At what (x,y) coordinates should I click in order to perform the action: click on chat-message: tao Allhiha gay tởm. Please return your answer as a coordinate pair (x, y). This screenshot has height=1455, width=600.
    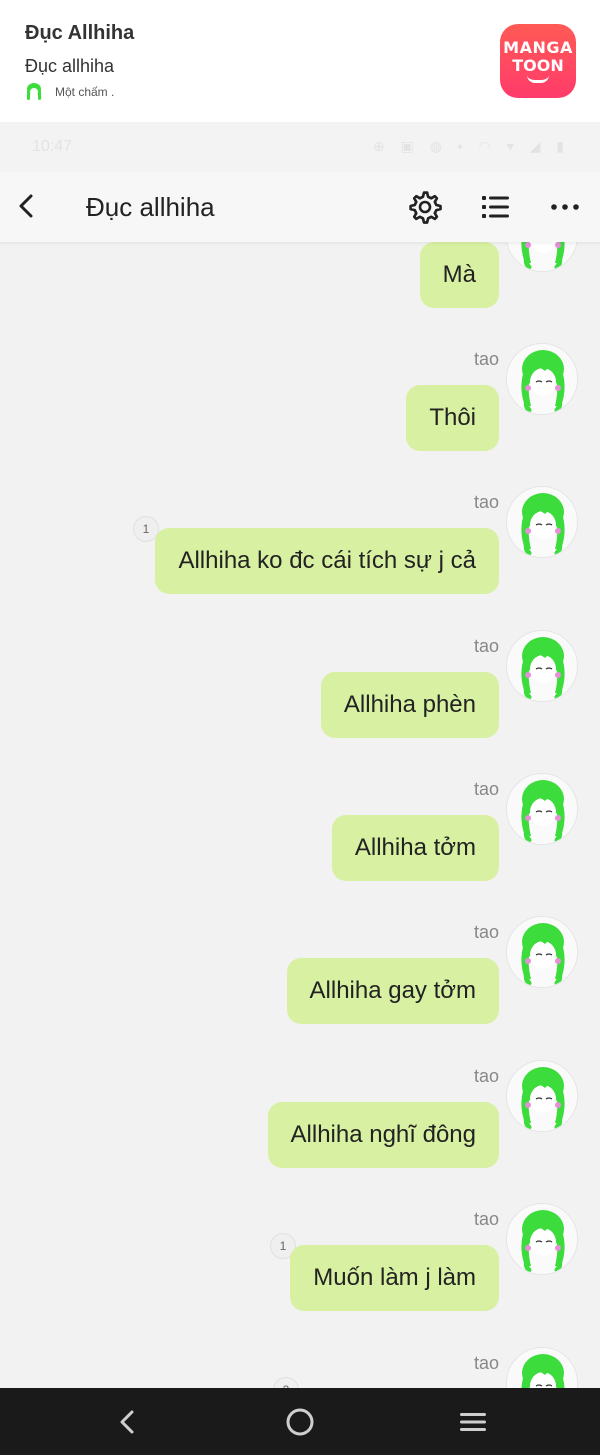
    Looking at the image, I should click on (300, 987).